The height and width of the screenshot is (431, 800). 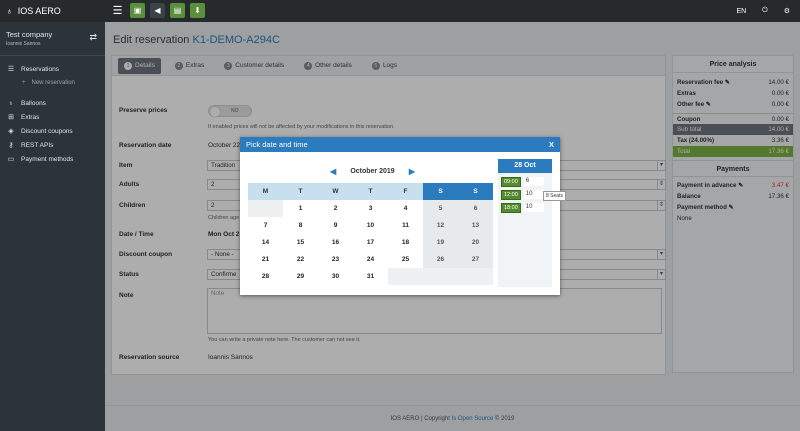 I want to click on calendar-day: 26, so click(x=440, y=259).